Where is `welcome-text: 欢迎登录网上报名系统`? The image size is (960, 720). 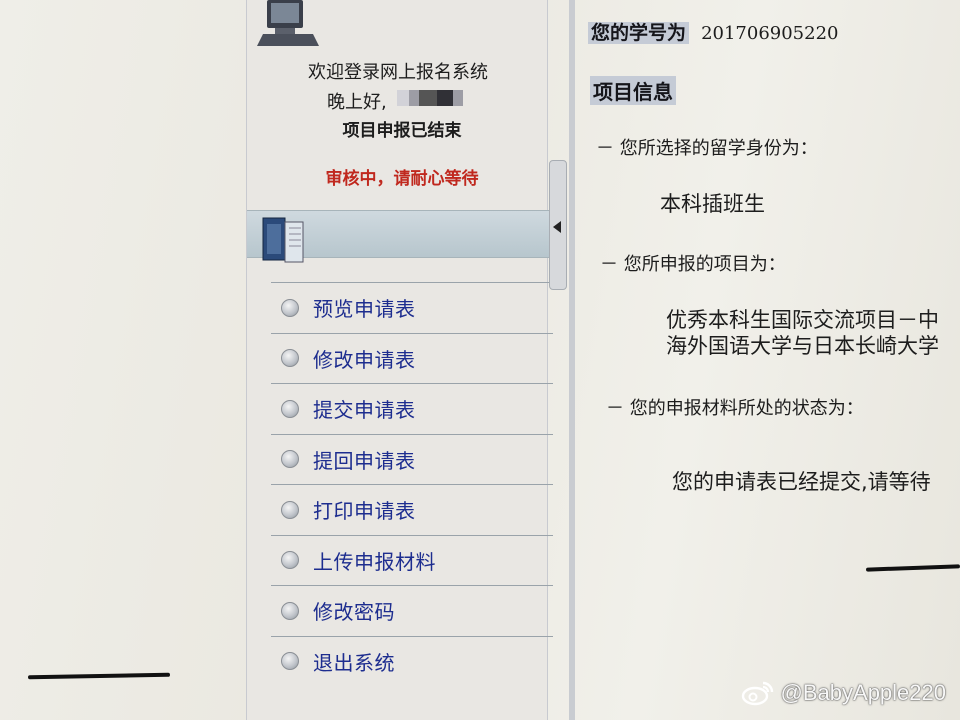
welcome-text: 欢迎登录网上报名系统 is located at coordinates (398, 72).